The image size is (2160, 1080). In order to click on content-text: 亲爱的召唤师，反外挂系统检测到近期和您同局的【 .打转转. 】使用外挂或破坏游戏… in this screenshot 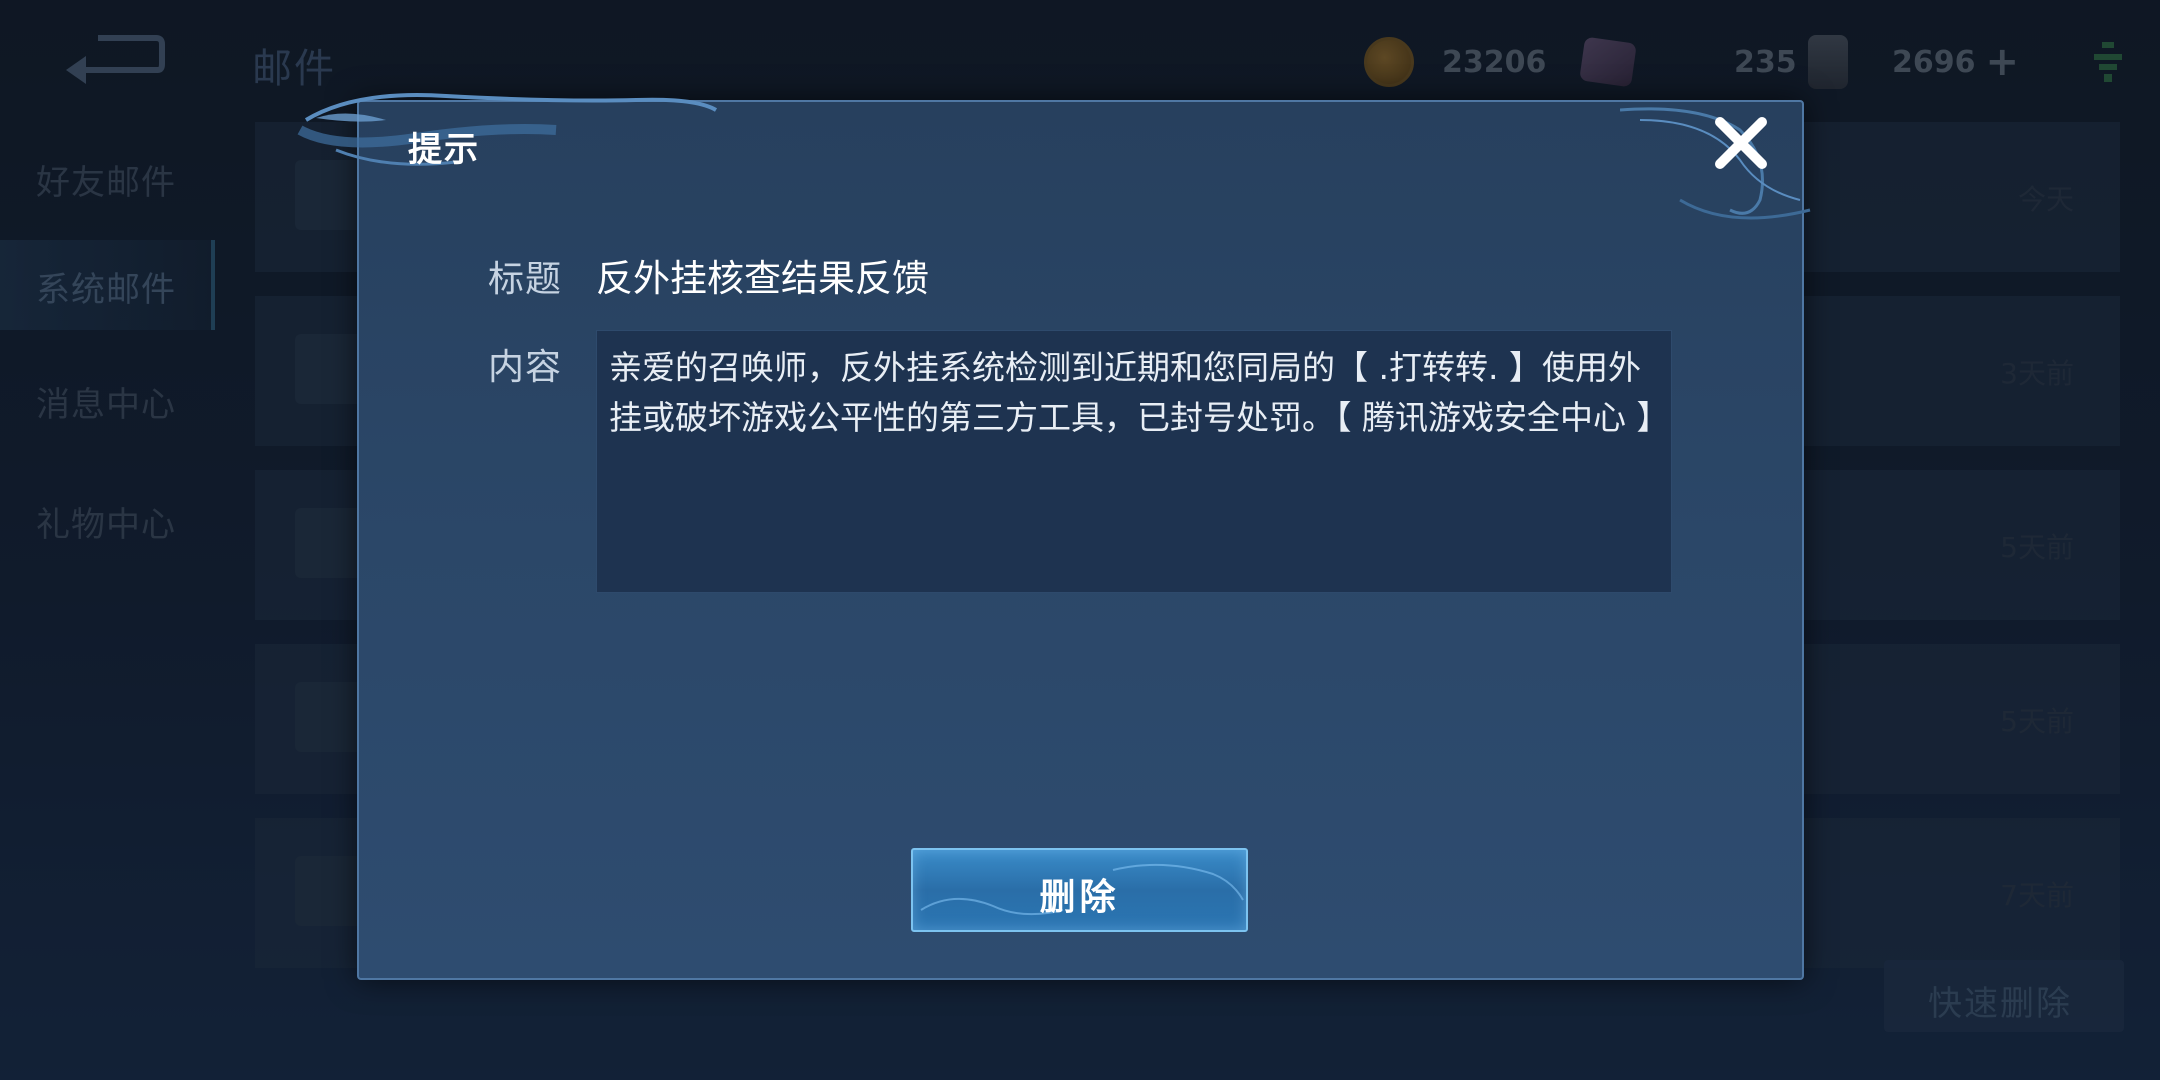, I will do `click(1139, 392)`.